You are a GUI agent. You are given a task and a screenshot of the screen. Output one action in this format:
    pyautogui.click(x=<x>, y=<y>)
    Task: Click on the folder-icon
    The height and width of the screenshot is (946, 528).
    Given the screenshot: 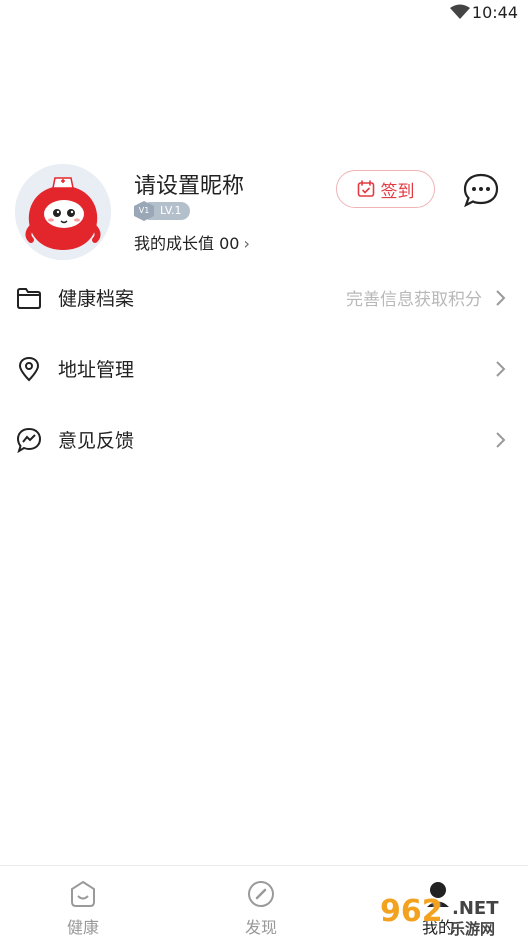 What is the action you would take?
    pyautogui.click(x=29, y=298)
    